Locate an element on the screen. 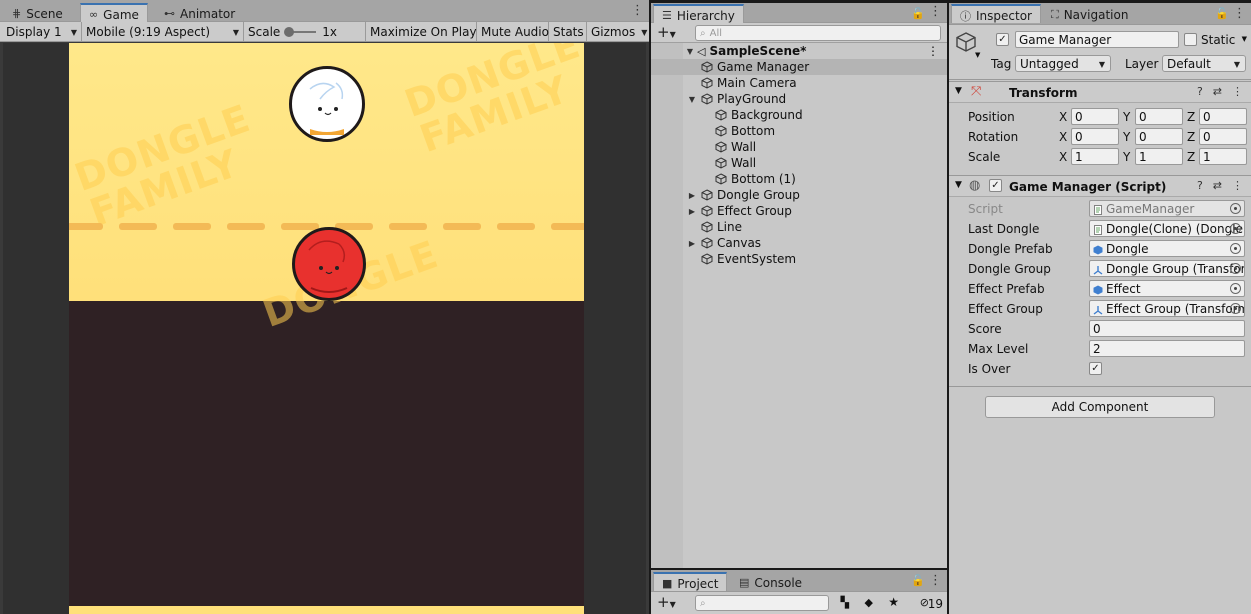  active-checkbox: ✓ is located at coordinates (1002, 39).